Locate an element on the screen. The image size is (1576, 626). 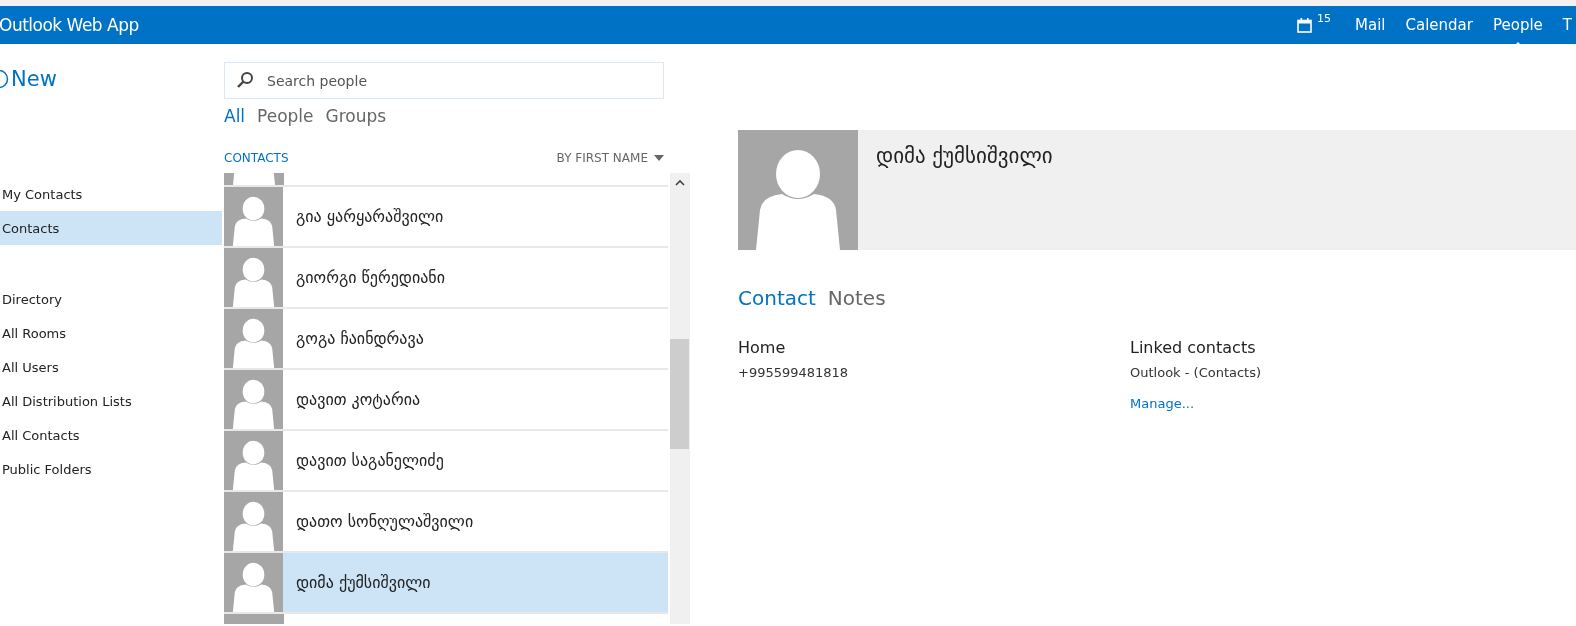
contact-row: დავით კოტარია is located at coordinates (446, 400).